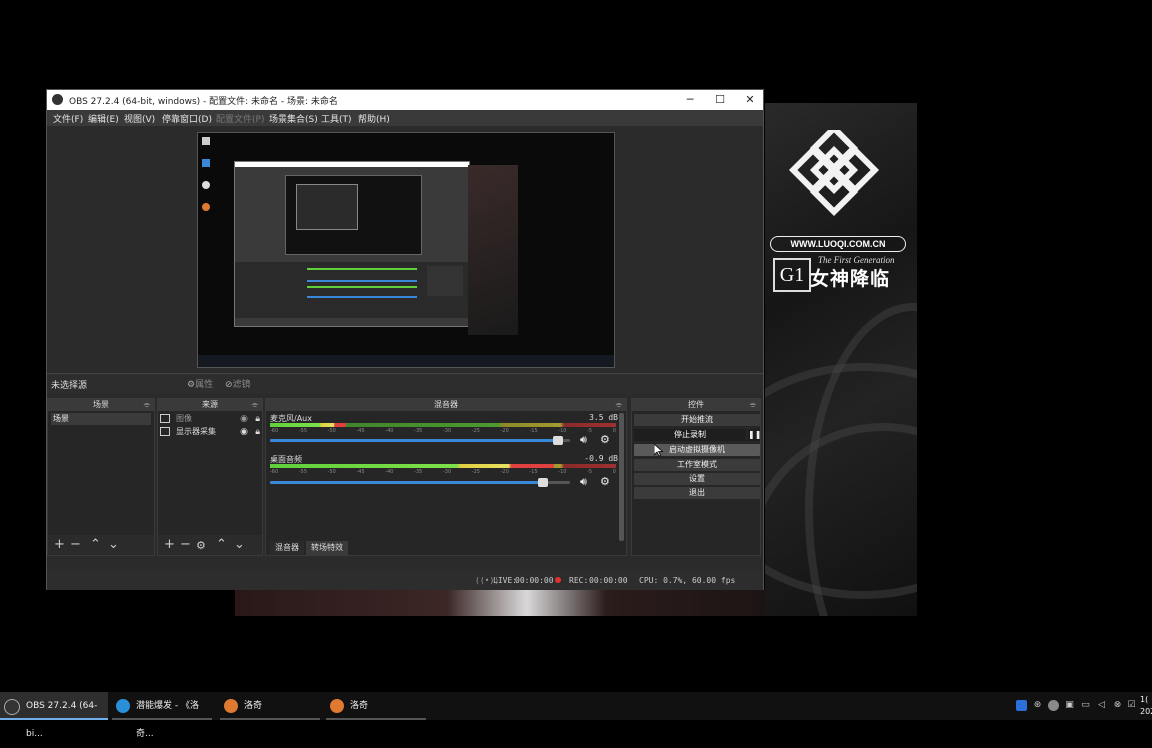 This screenshot has height=748, width=1152. What do you see at coordinates (697, 450) in the screenshot?
I see `start-virtual-camera-button: 启动虚拟摄像机` at bounding box center [697, 450].